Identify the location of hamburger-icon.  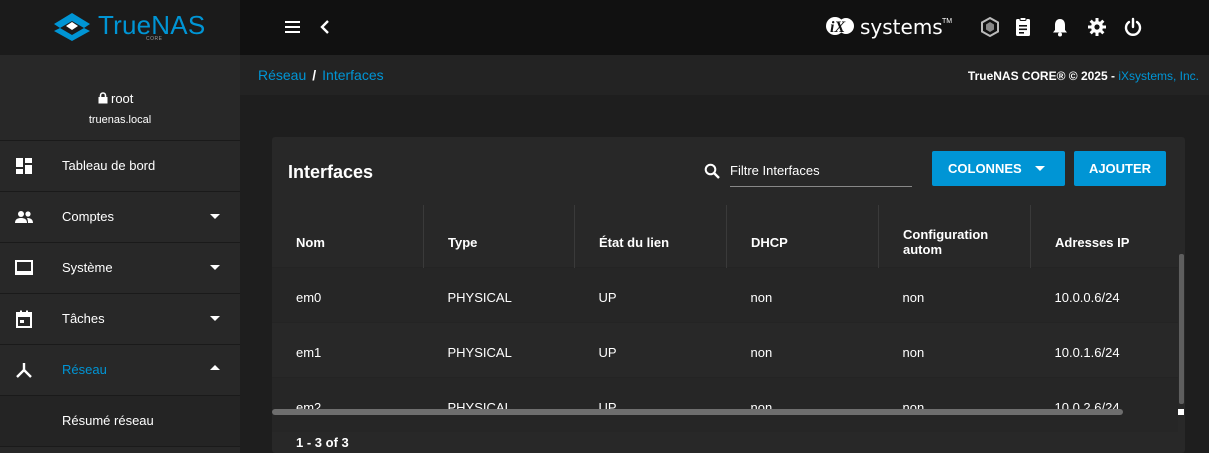
(293, 27).